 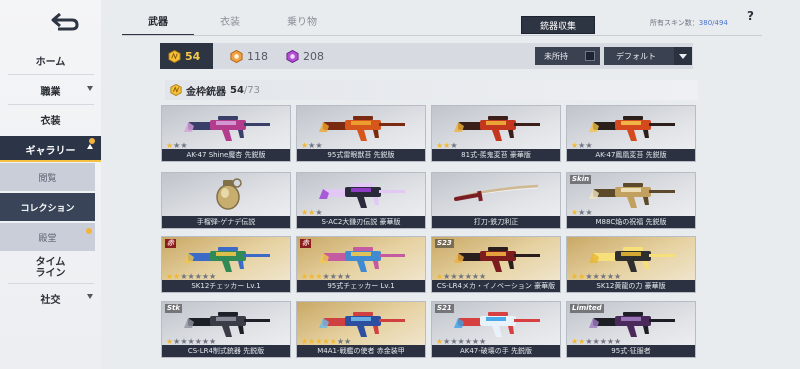 What do you see at coordinates (713, 23) in the screenshot?
I see `owned-skins-value: 380/494` at bounding box center [713, 23].